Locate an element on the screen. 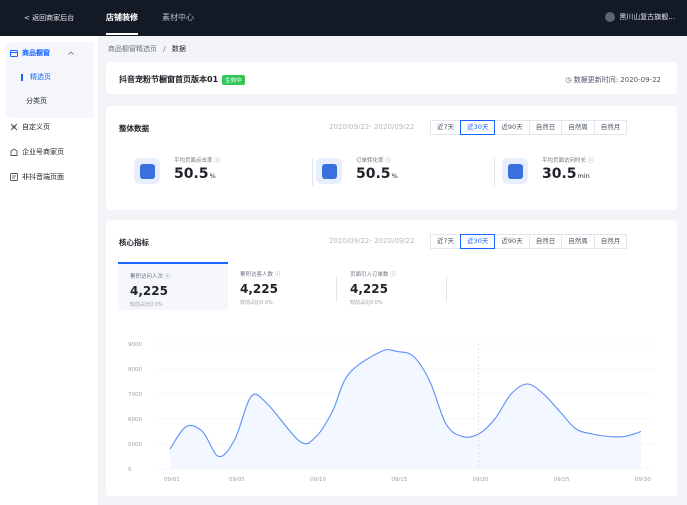 The image size is (687, 505). kpi-label: 平均页面访问时长 ⓘ is located at coordinates (568, 161).